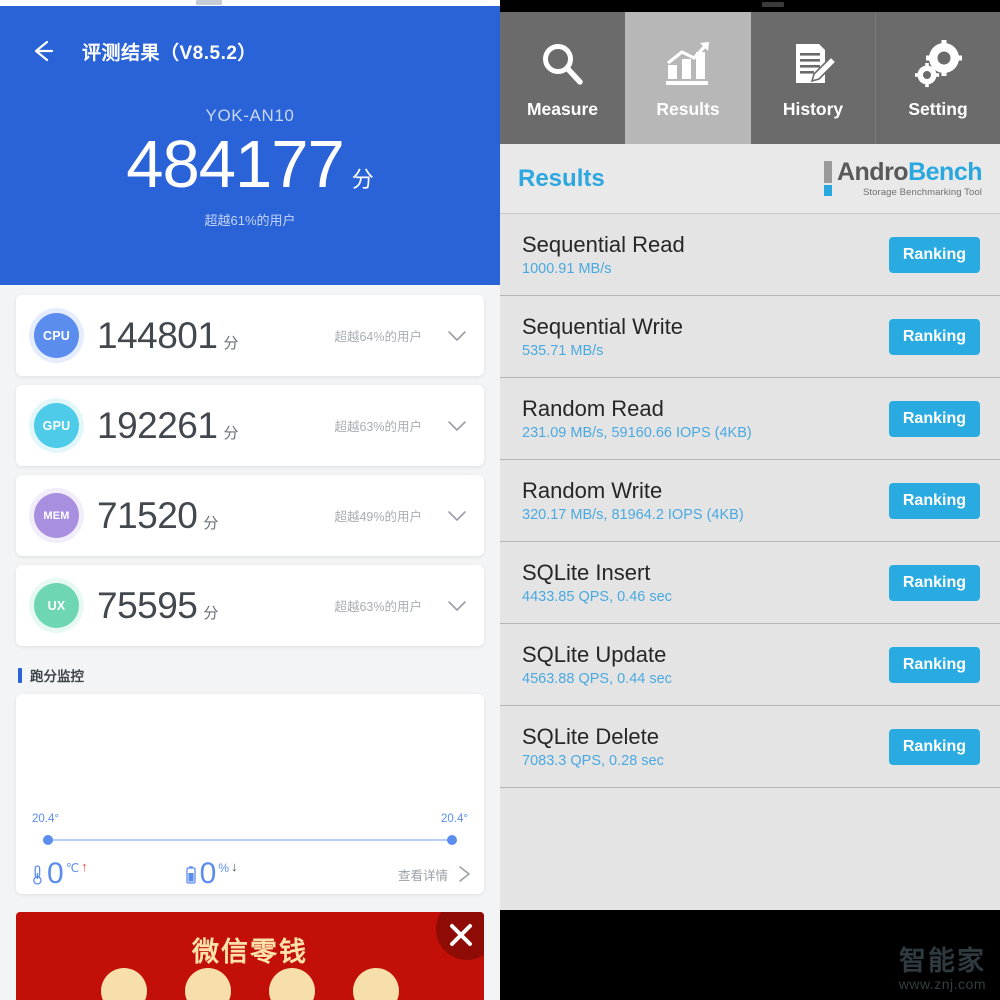 This screenshot has height=1000, width=1000. I want to click on tab-setting-label: Setting, so click(938, 109).